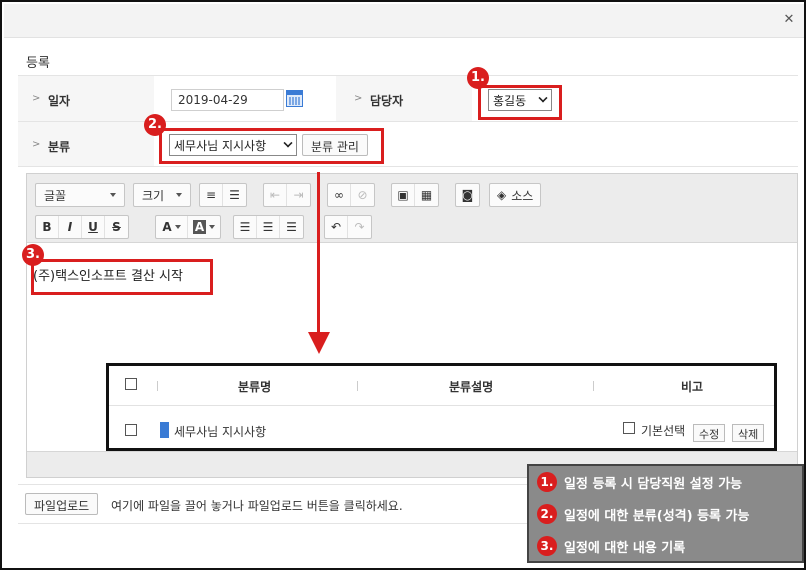 The height and width of the screenshot is (570, 806). What do you see at coordinates (155, 125) in the screenshot?
I see `annotation-badge-2: 2.` at bounding box center [155, 125].